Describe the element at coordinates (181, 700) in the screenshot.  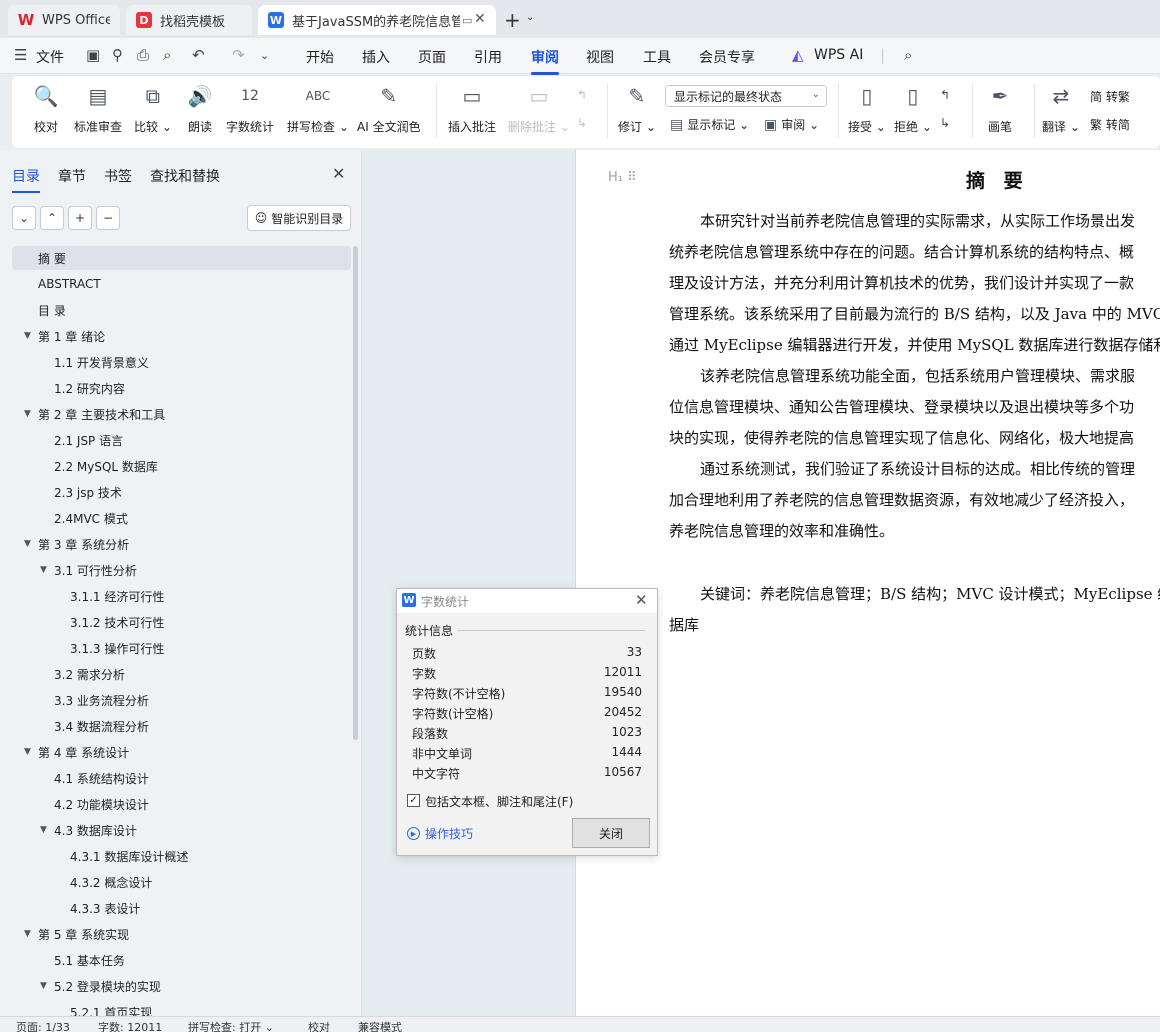
I see `toc-item: 3.3 业务流程分析` at that location.